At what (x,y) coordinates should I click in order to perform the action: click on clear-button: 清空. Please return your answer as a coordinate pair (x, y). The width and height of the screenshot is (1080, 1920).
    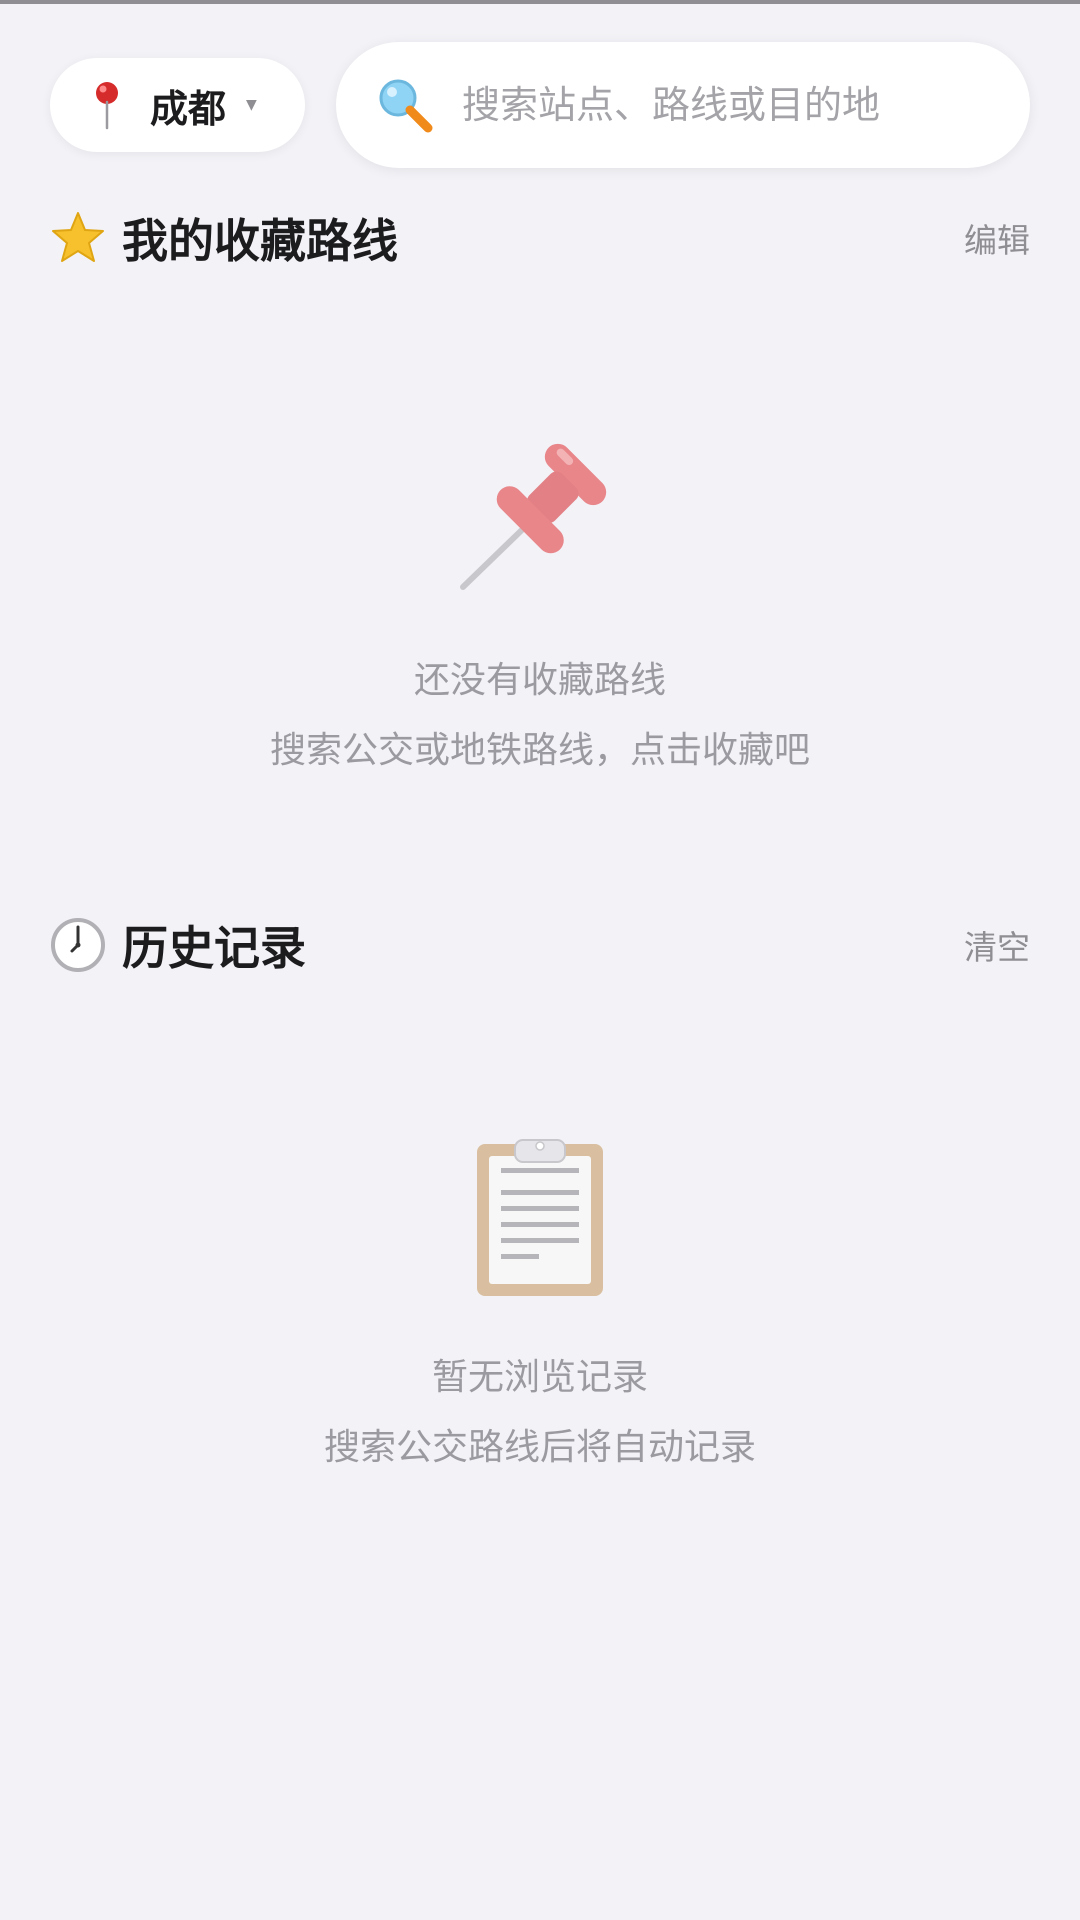
    Looking at the image, I should click on (997, 945).